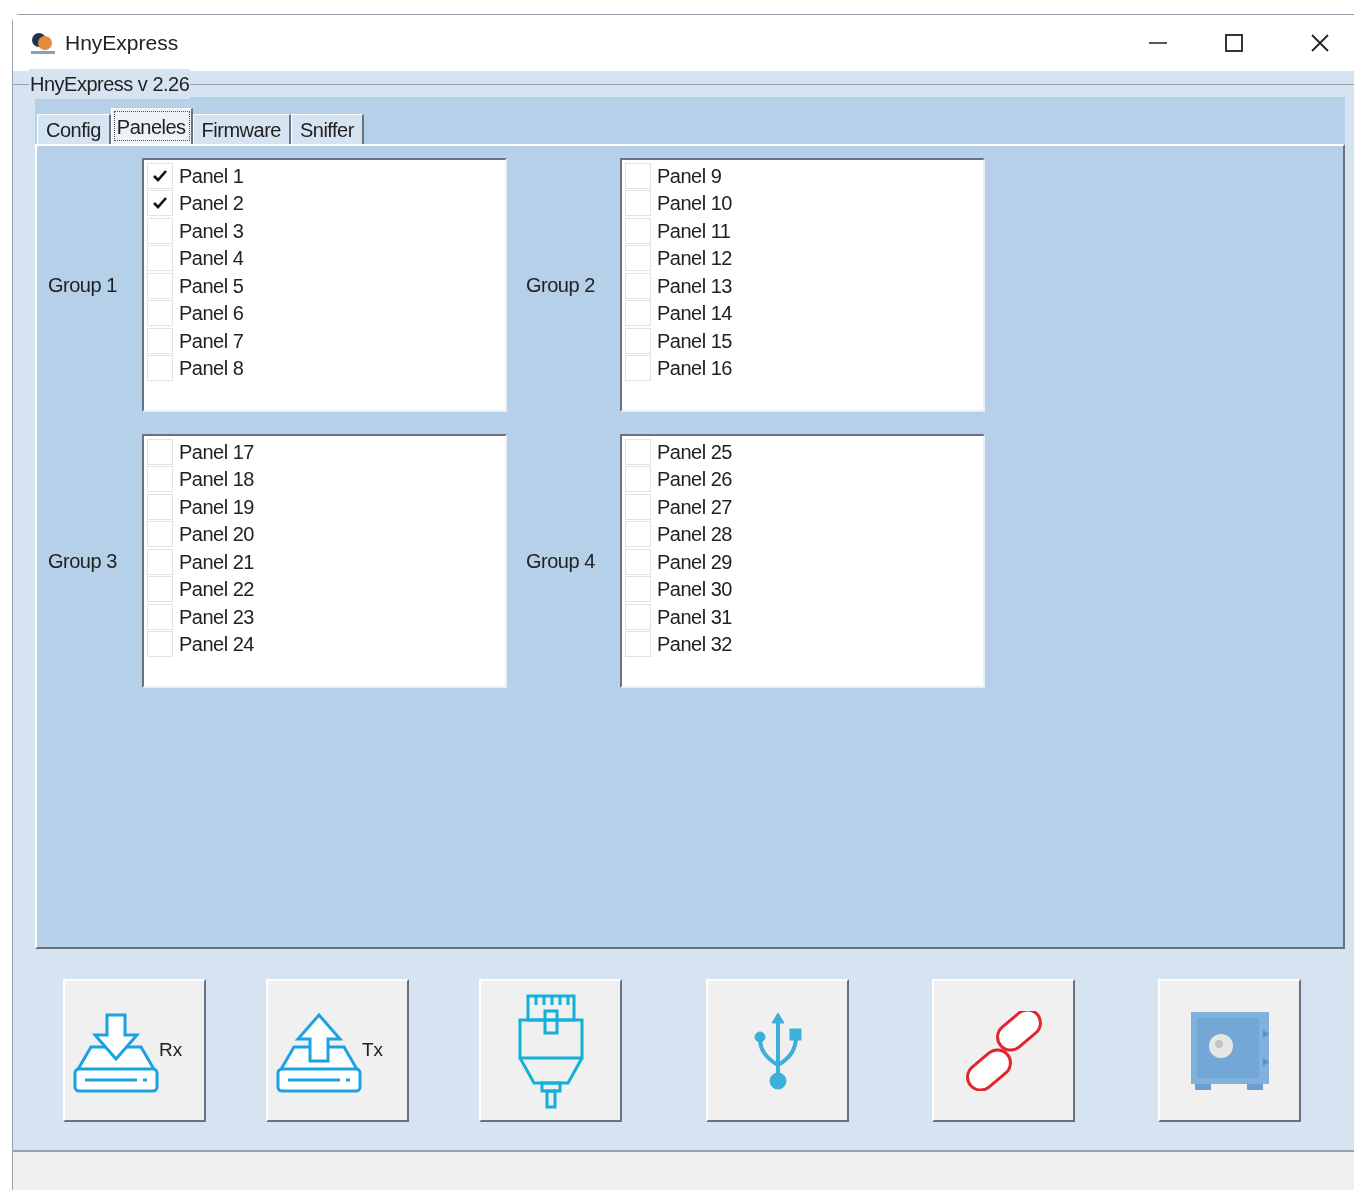 Image resolution: width=1354 pixels, height=1190 pixels. Describe the element at coordinates (1320, 43) in the screenshot. I see `close-icon` at that location.